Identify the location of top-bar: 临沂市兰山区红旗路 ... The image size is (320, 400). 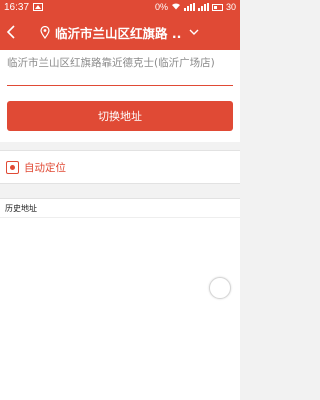
(120, 32).